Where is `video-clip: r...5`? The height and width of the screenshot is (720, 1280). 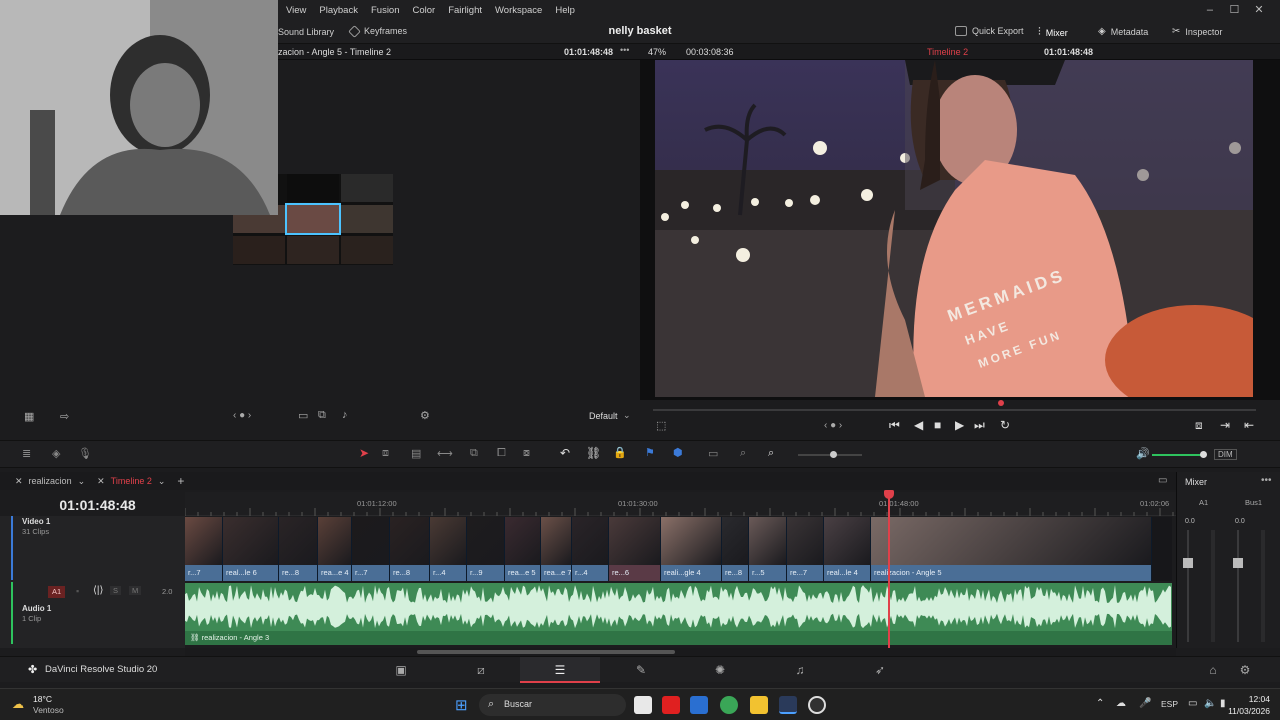
video-clip: r...5 is located at coordinates (768, 549).